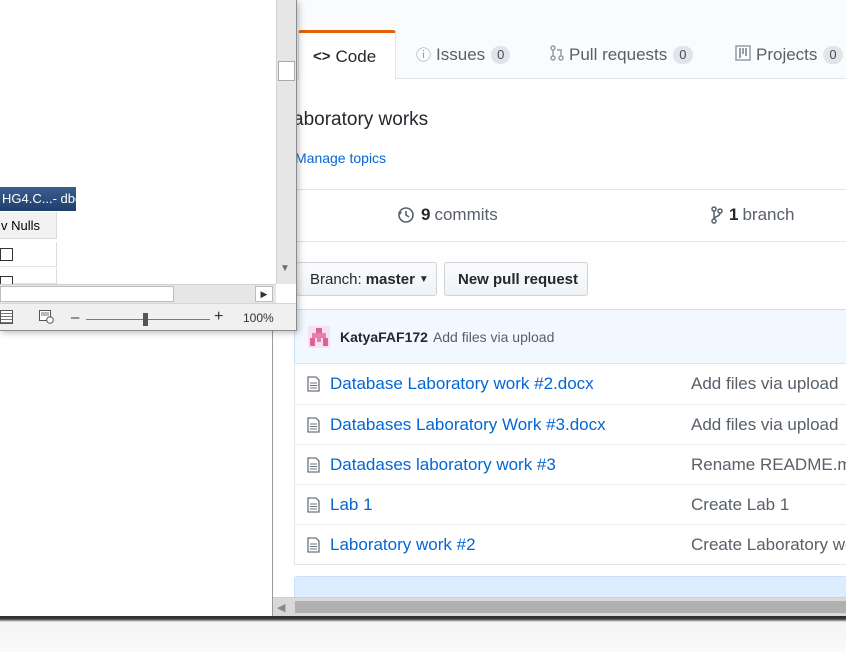  What do you see at coordinates (768, 545) in the screenshot?
I see `file-commit-message: Create Laboratory wo` at bounding box center [768, 545].